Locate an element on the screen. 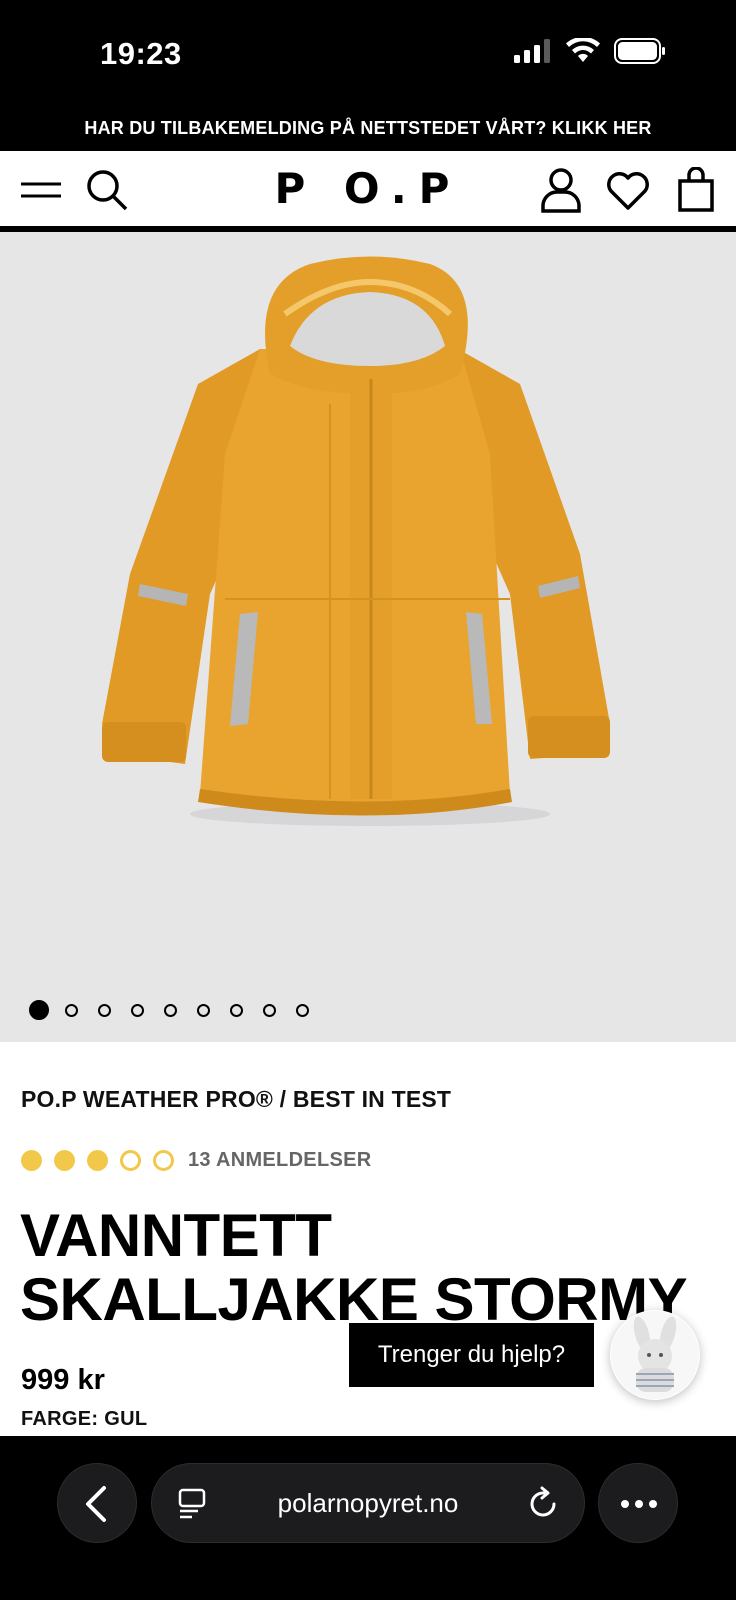  back-button is located at coordinates (97, 1503).